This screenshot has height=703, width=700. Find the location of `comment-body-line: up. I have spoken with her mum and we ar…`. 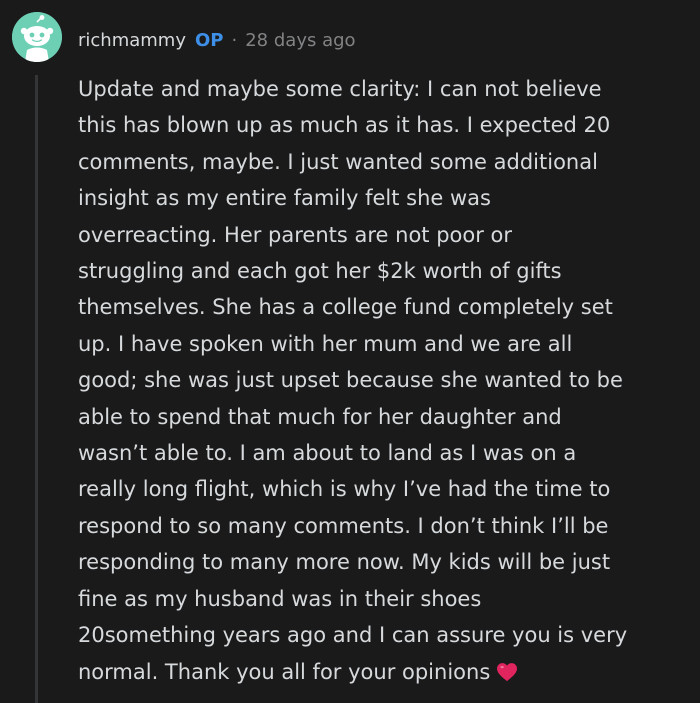

comment-body-line: up. I have spoken with her mum and we ar… is located at coordinates (325, 343).